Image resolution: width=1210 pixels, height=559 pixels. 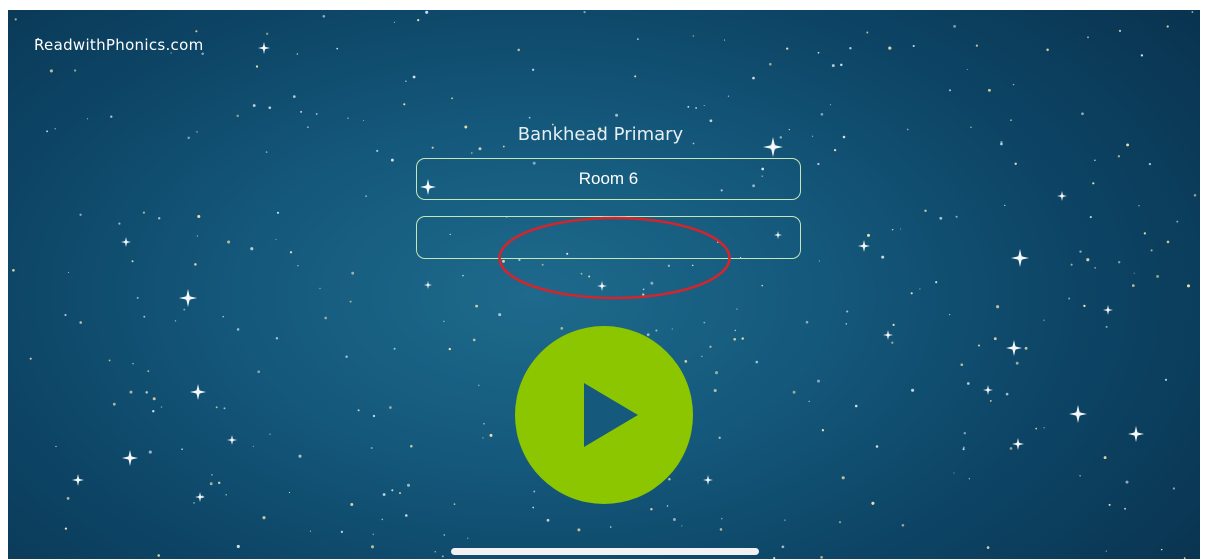 I want to click on home-indicator-bar, so click(x=605, y=551).